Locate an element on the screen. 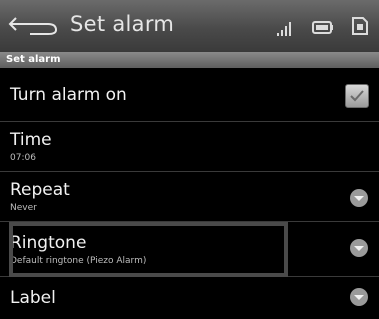 The width and height of the screenshot is (379, 319). ringtone-label: Ringtone is located at coordinates (48, 243).